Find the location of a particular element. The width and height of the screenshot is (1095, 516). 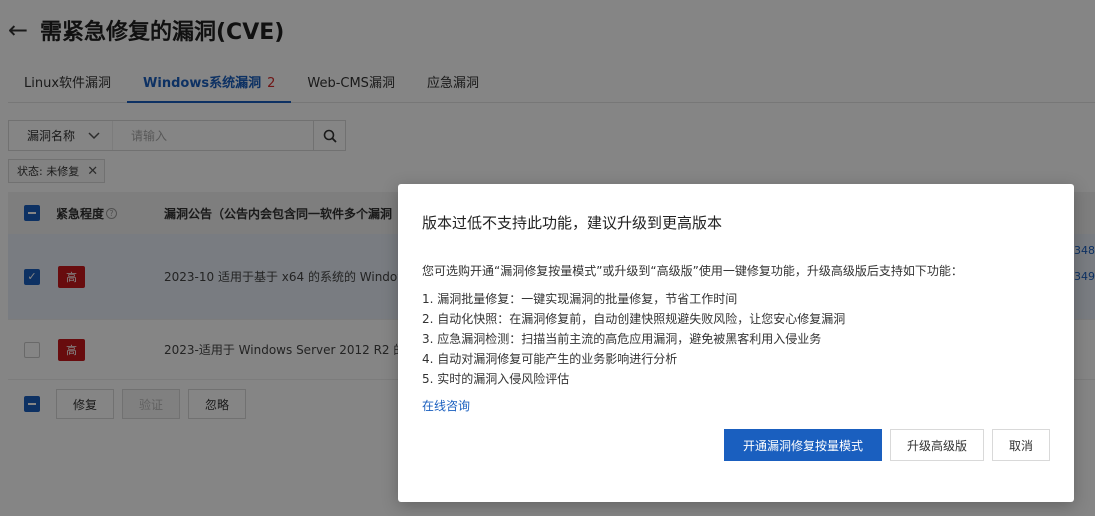

dialog-title: 版本过低不支持此功能，建议升级到更高版本 is located at coordinates (572, 223).